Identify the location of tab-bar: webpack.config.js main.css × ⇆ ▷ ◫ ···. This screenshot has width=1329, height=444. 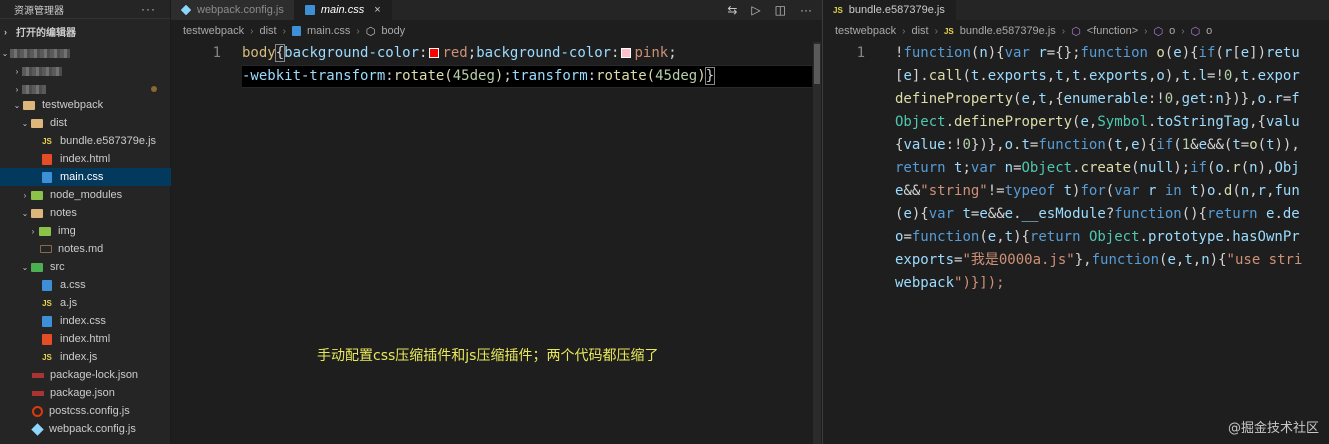
(496, 10).